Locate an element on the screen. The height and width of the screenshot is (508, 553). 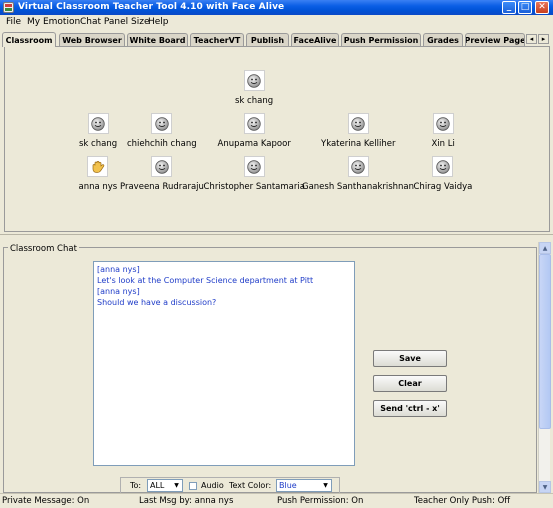
student-name: anna nys is located at coordinates (98, 187).